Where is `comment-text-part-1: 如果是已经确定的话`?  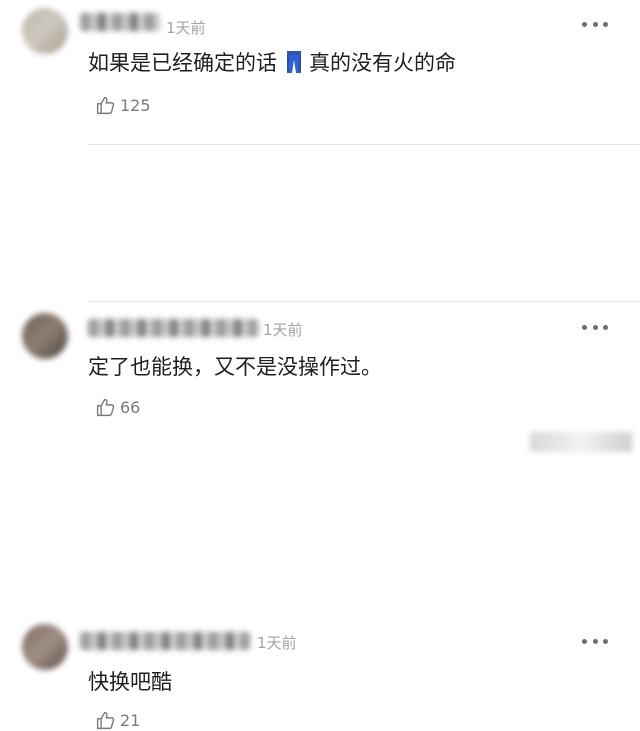 comment-text-part-1: 如果是已经确定的话 is located at coordinates (182, 63).